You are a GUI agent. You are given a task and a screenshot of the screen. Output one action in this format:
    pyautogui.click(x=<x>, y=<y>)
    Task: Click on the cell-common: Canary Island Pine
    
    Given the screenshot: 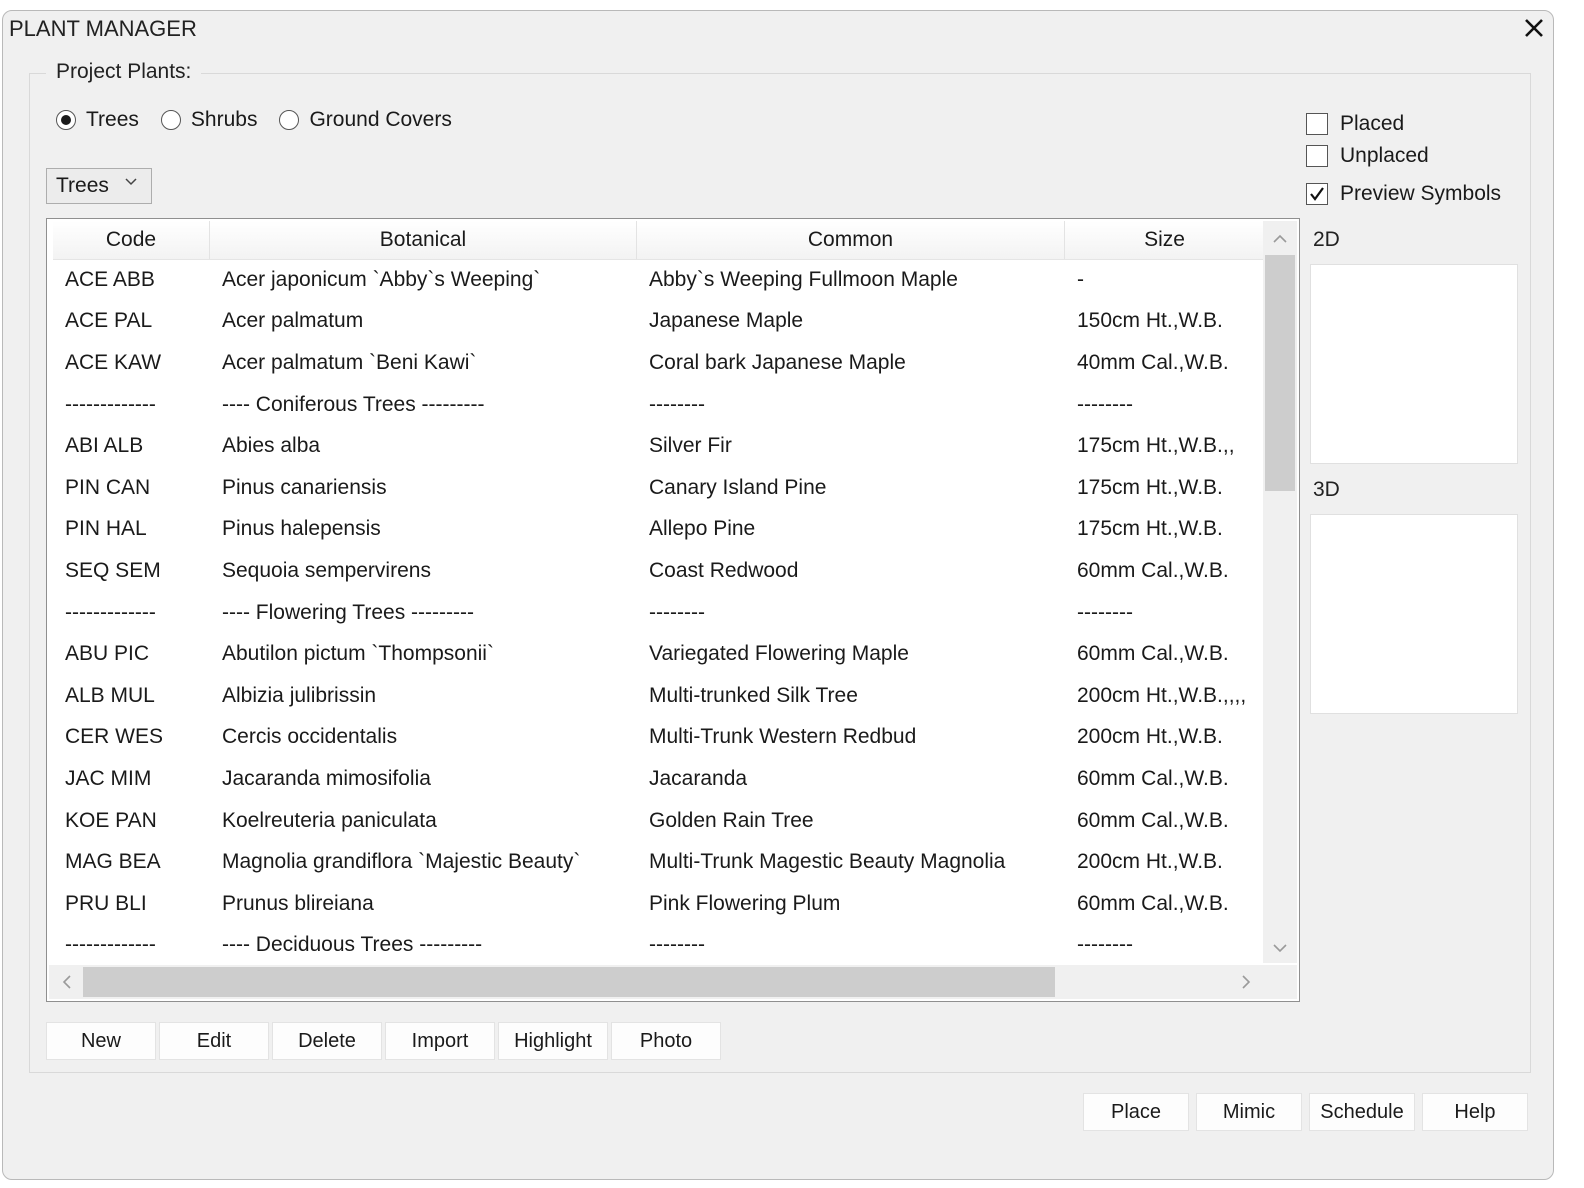 What is the action you would take?
    pyautogui.click(x=738, y=487)
    